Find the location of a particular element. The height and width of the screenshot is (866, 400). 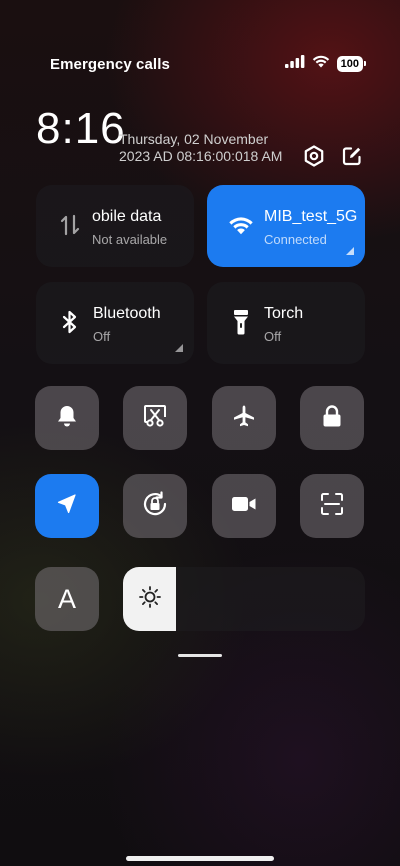

video-icon is located at coordinates (244, 506).